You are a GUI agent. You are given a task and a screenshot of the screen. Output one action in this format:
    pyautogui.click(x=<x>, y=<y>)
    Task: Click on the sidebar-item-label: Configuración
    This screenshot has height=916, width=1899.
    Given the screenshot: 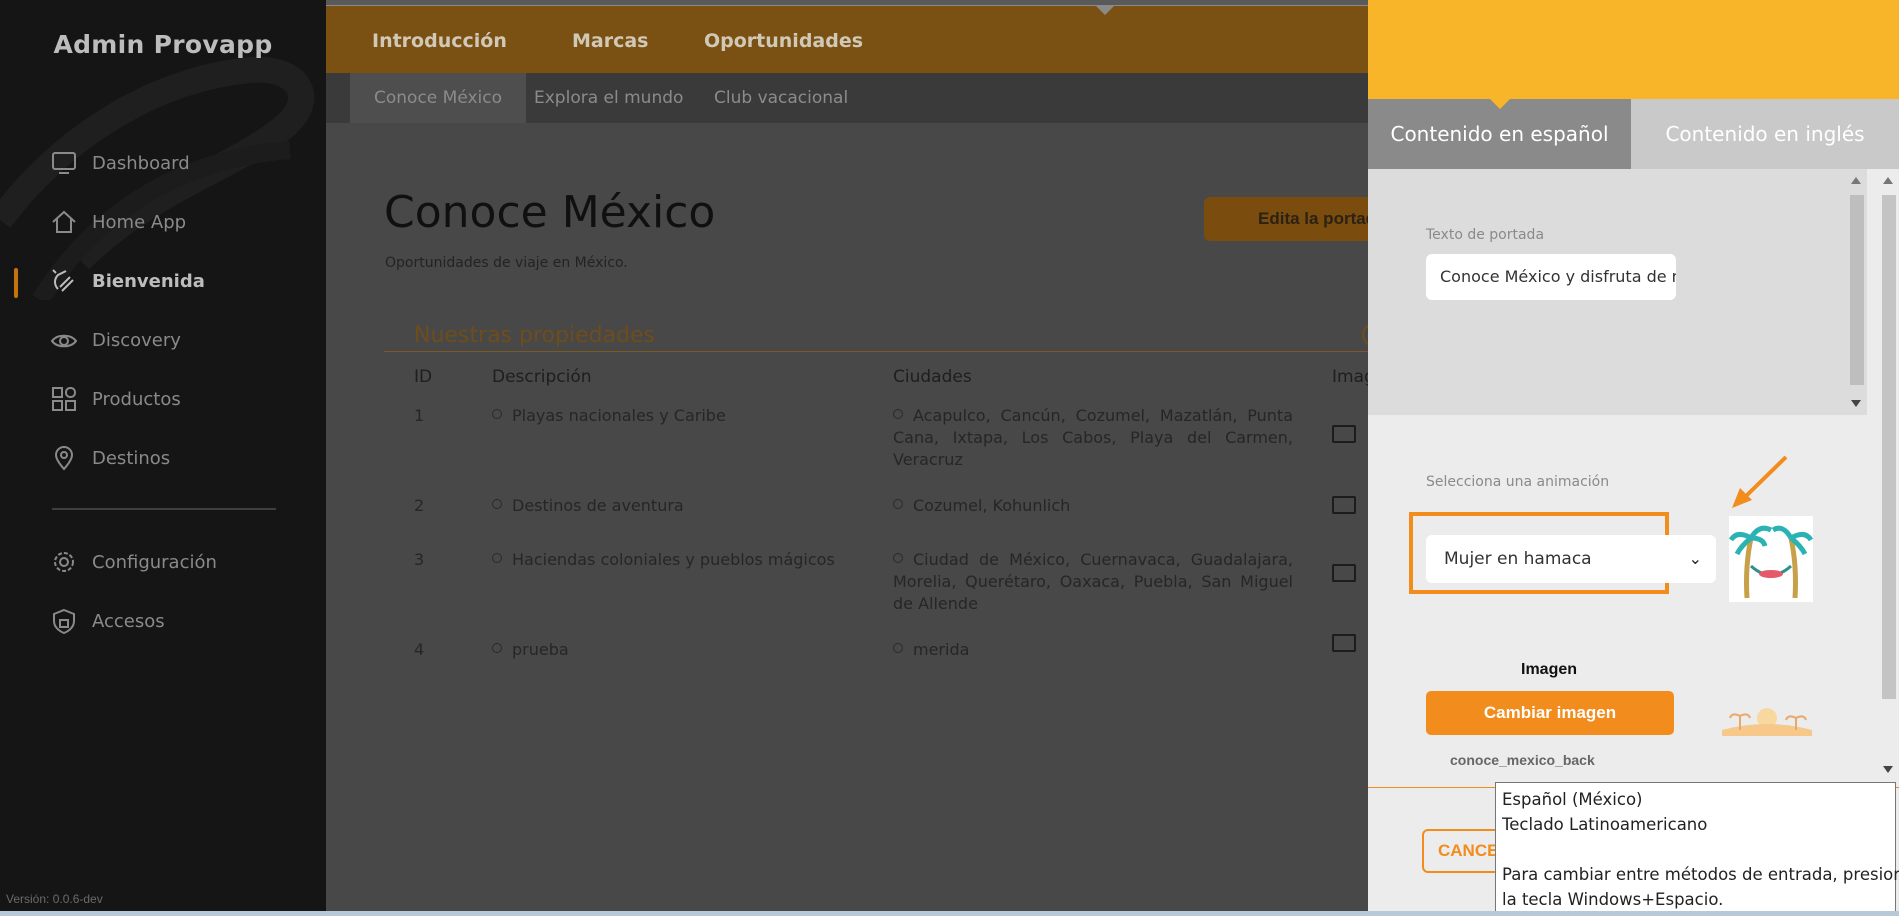 What is the action you would take?
    pyautogui.click(x=154, y=562)
    